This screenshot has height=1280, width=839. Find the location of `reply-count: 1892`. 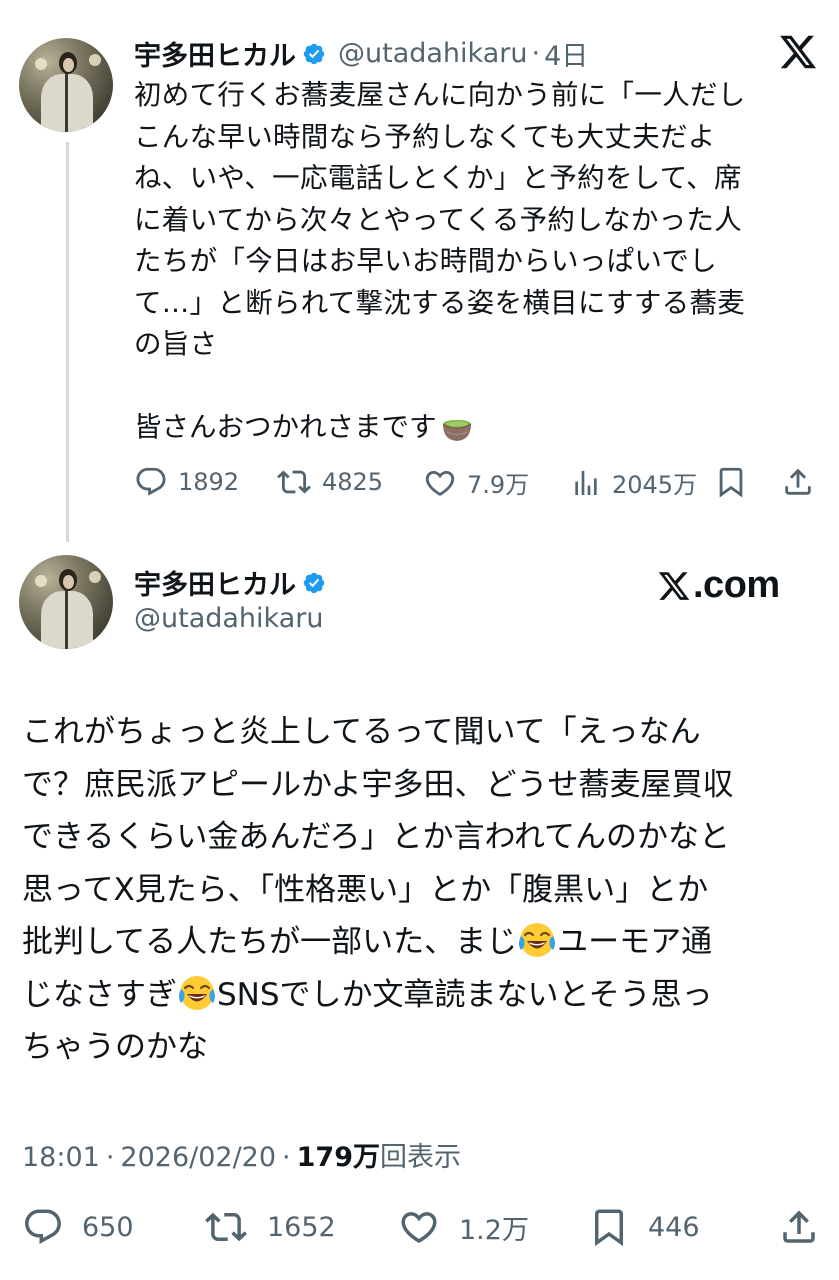

reply-count: 1892 is located at coordinates (209, 482).